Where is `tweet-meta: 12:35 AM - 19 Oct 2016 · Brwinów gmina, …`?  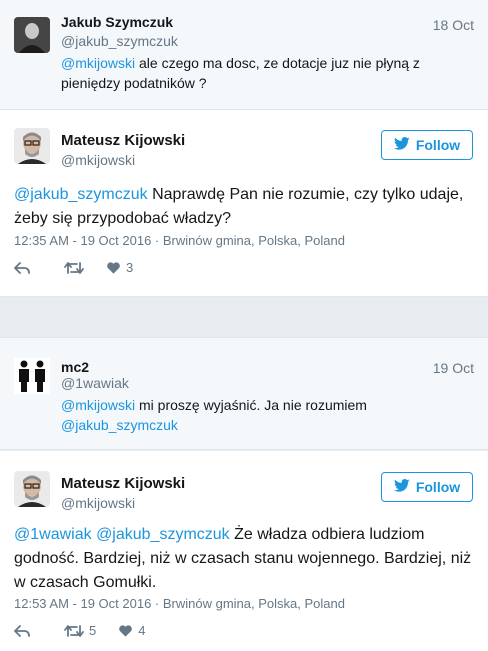 tweet-meta: 12:35 AM - 19 Oct 2016 · Brwinów gmina, … is located at coordinates (179, 240).